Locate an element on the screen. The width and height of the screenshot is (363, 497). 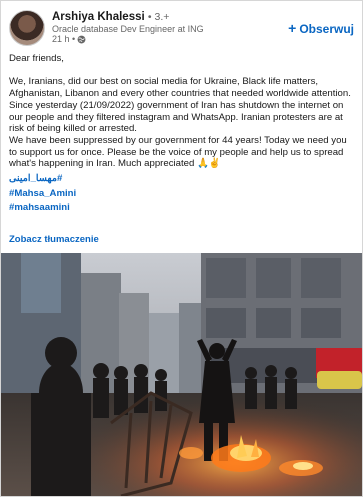
author-name: Arshiya Khalessi is located at coordinates (98, 17).